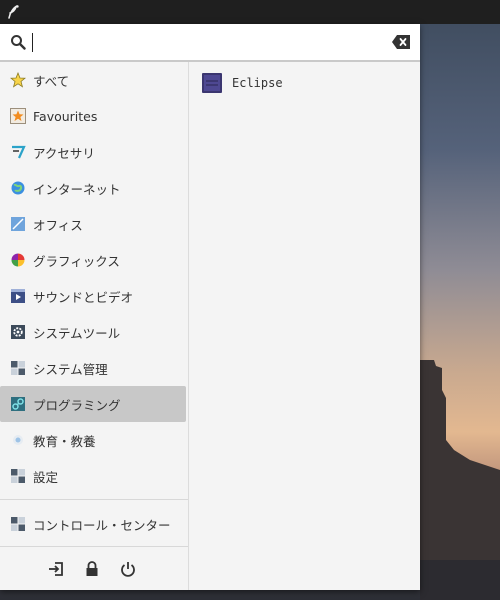 This screenshot has height=600, width=500. Describe the element at coordinates (18, 368) in the screenshot. I see `system-admin-icon` at that location.